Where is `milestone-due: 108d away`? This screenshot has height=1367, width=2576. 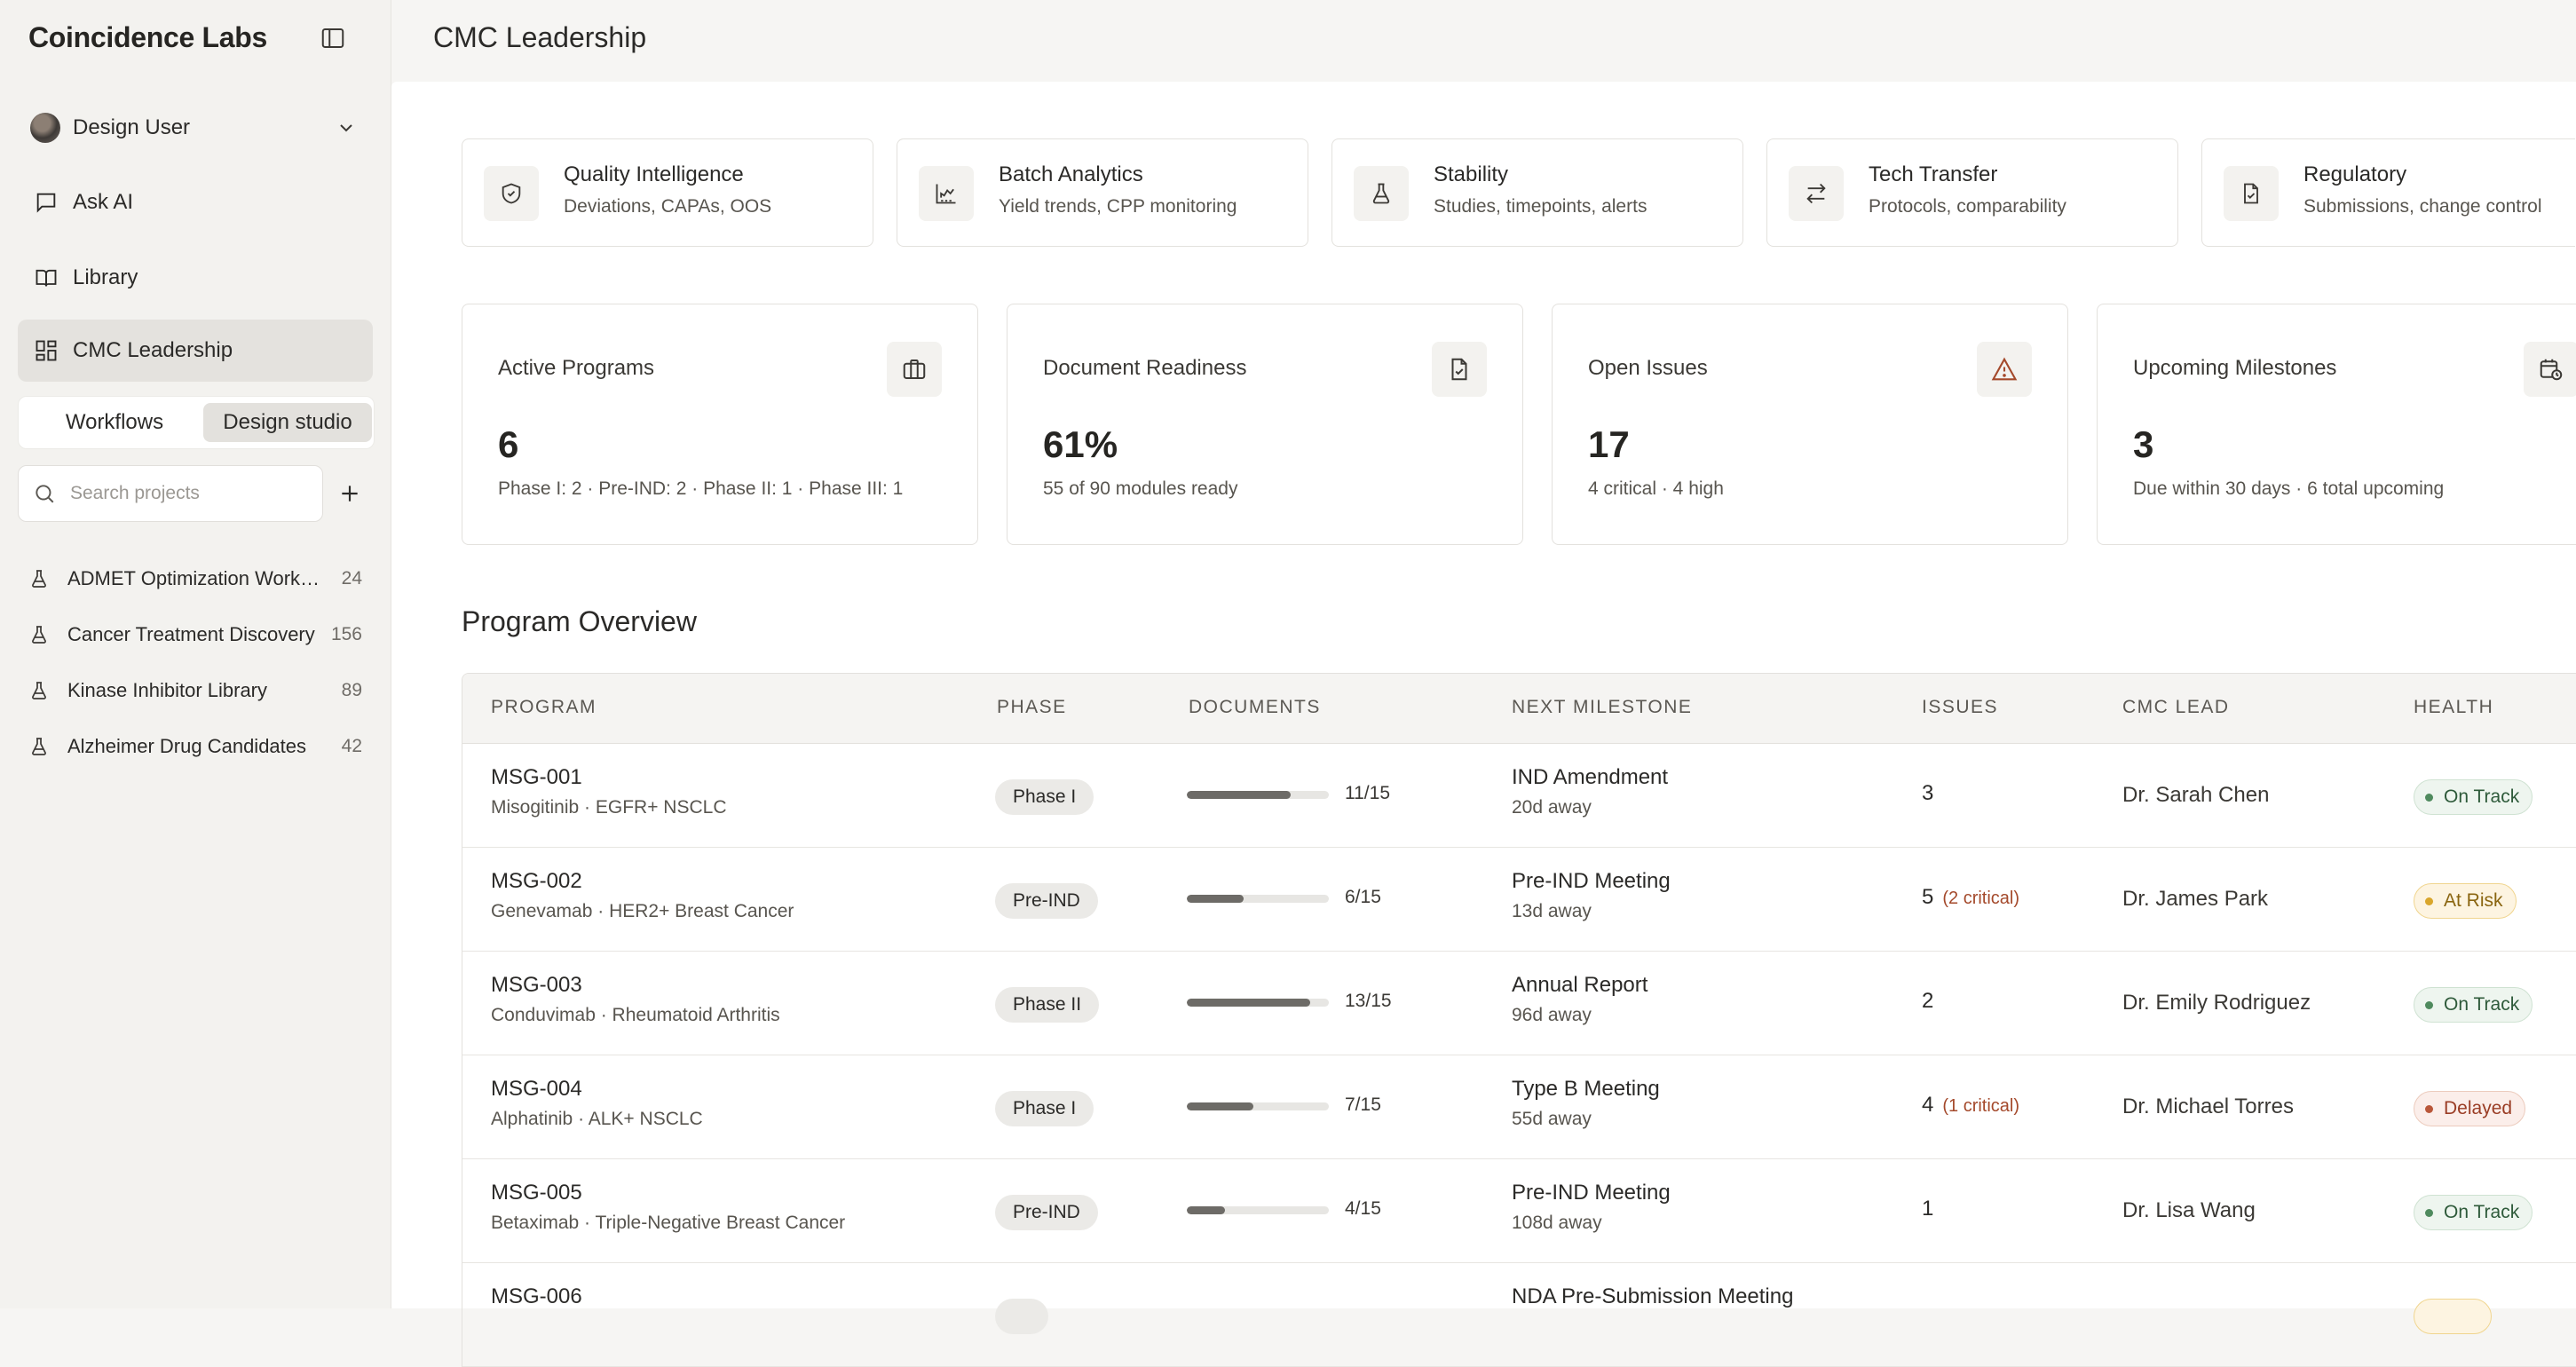
milestone-due: 108d away is located at coordinates (1557, 1223).